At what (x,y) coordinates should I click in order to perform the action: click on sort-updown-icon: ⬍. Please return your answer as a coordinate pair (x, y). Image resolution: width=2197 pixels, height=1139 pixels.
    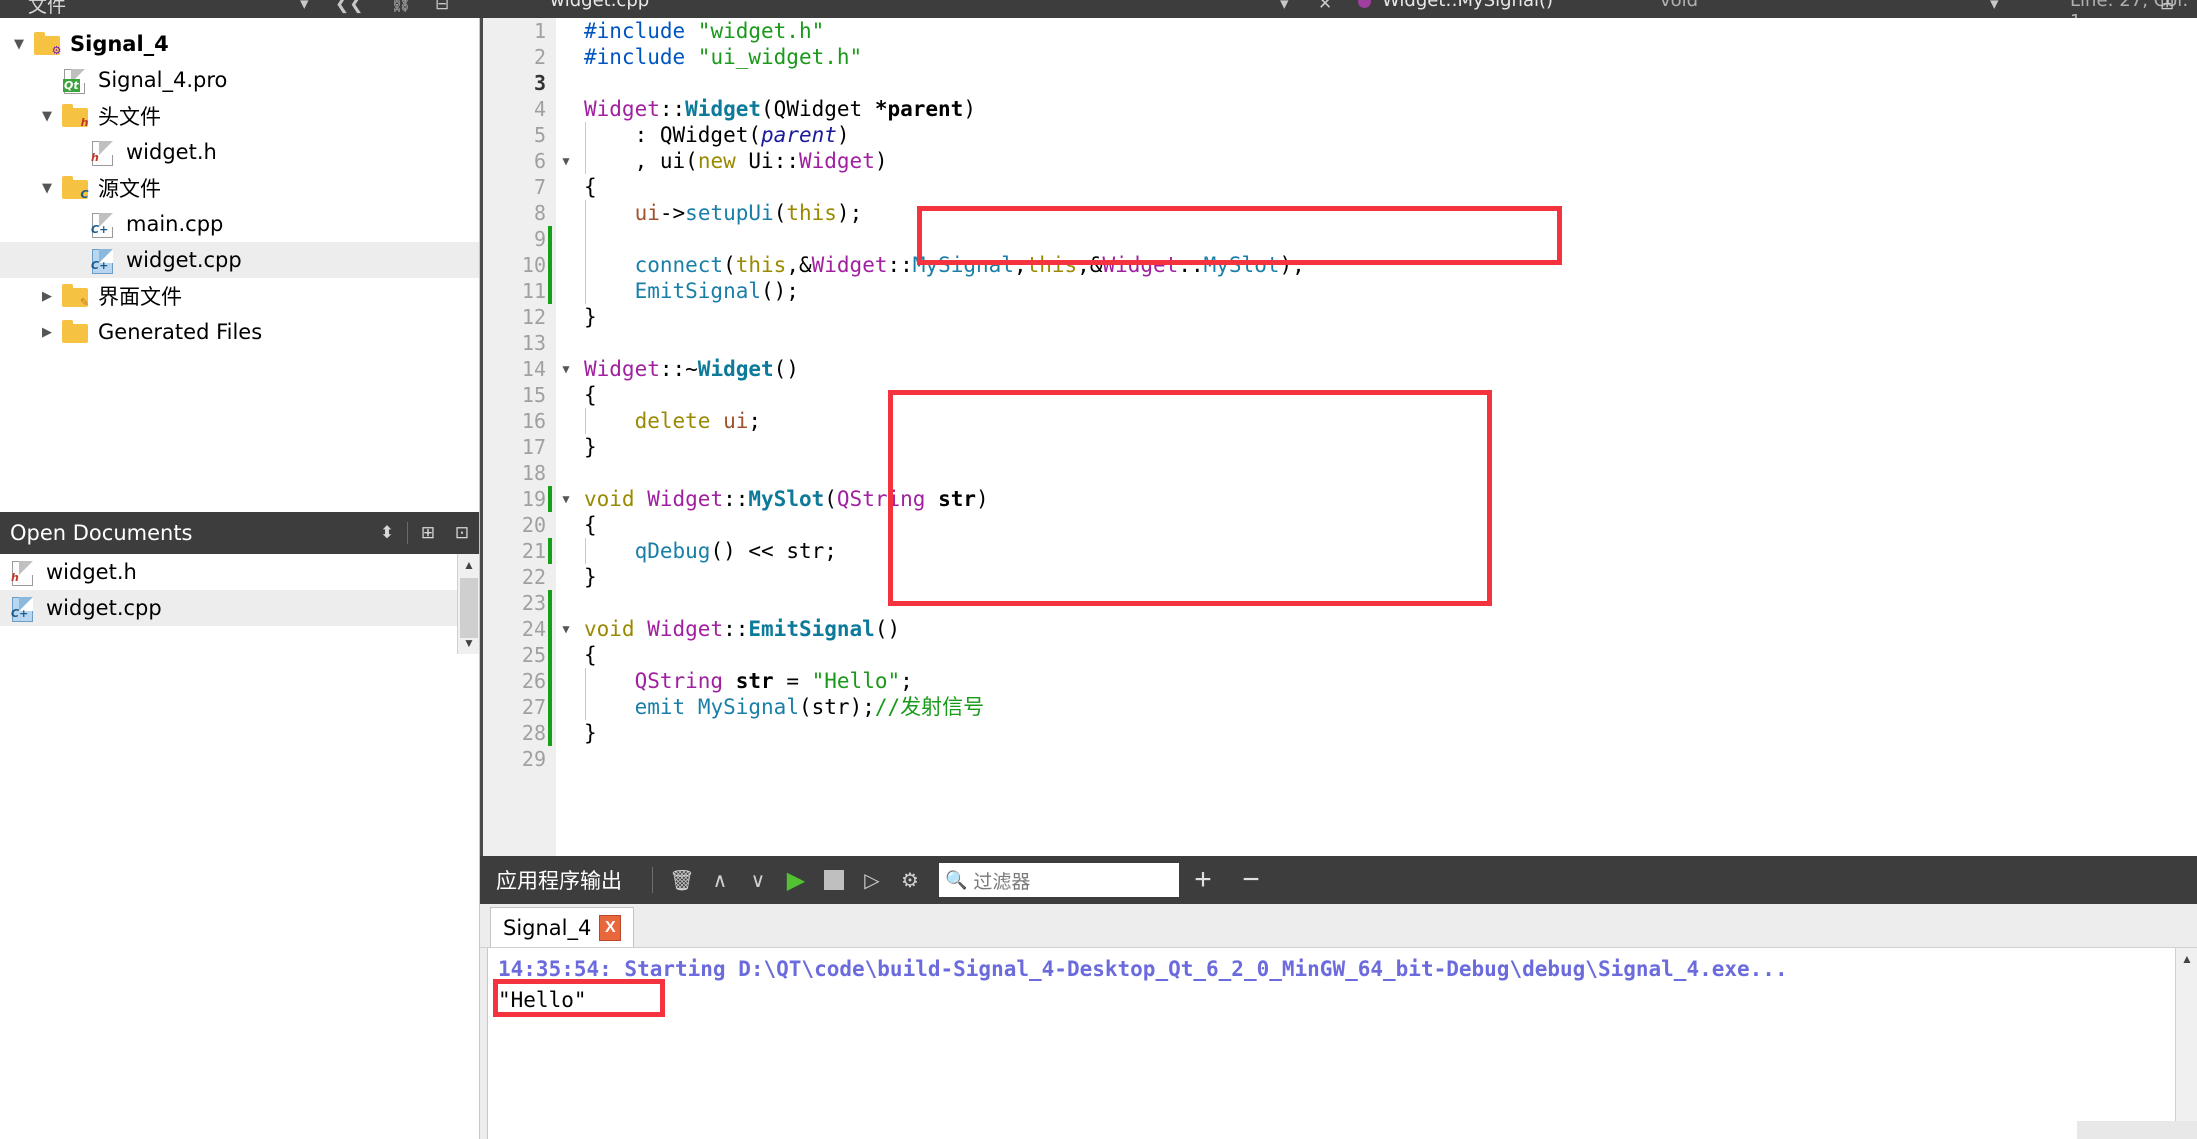
    Looking at the image, I should click on (387, 533).